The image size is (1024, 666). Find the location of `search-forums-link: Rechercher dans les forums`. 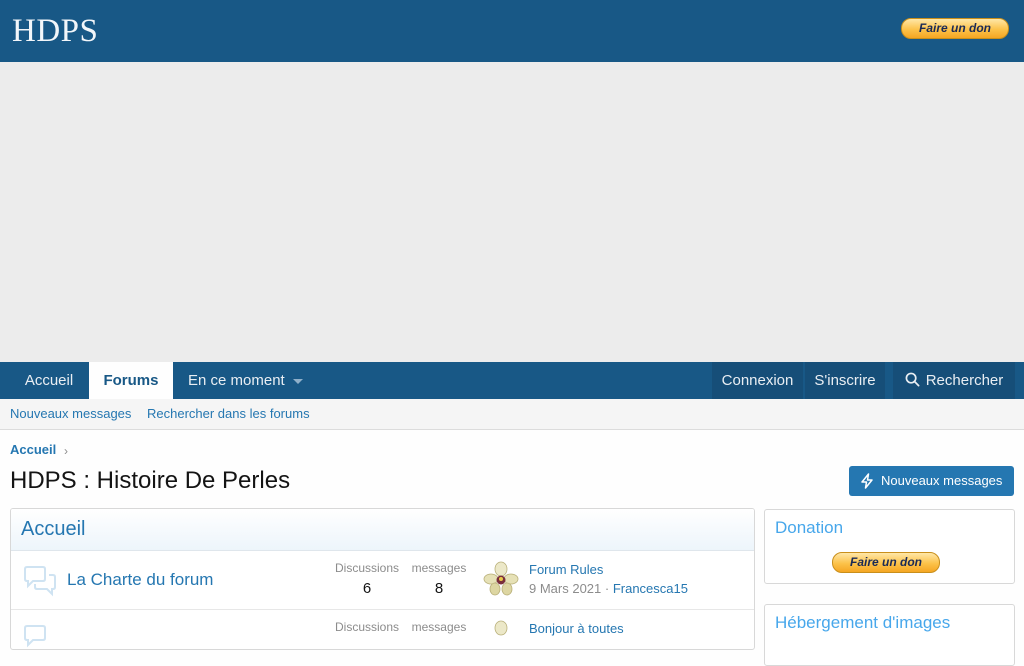

search-forums-link: Rechercher dans les forums is located at coordinates (228, 413).